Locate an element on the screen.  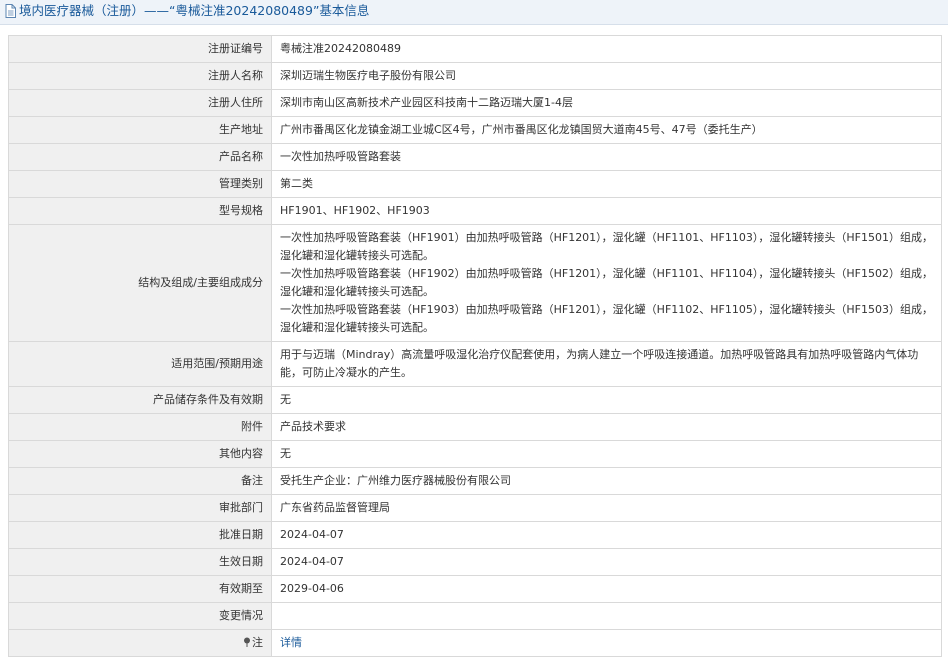
table-row: 注册人名称 深圳迈瑞生物医疗电子股份有限公司 is located at coordinates (475, 76).